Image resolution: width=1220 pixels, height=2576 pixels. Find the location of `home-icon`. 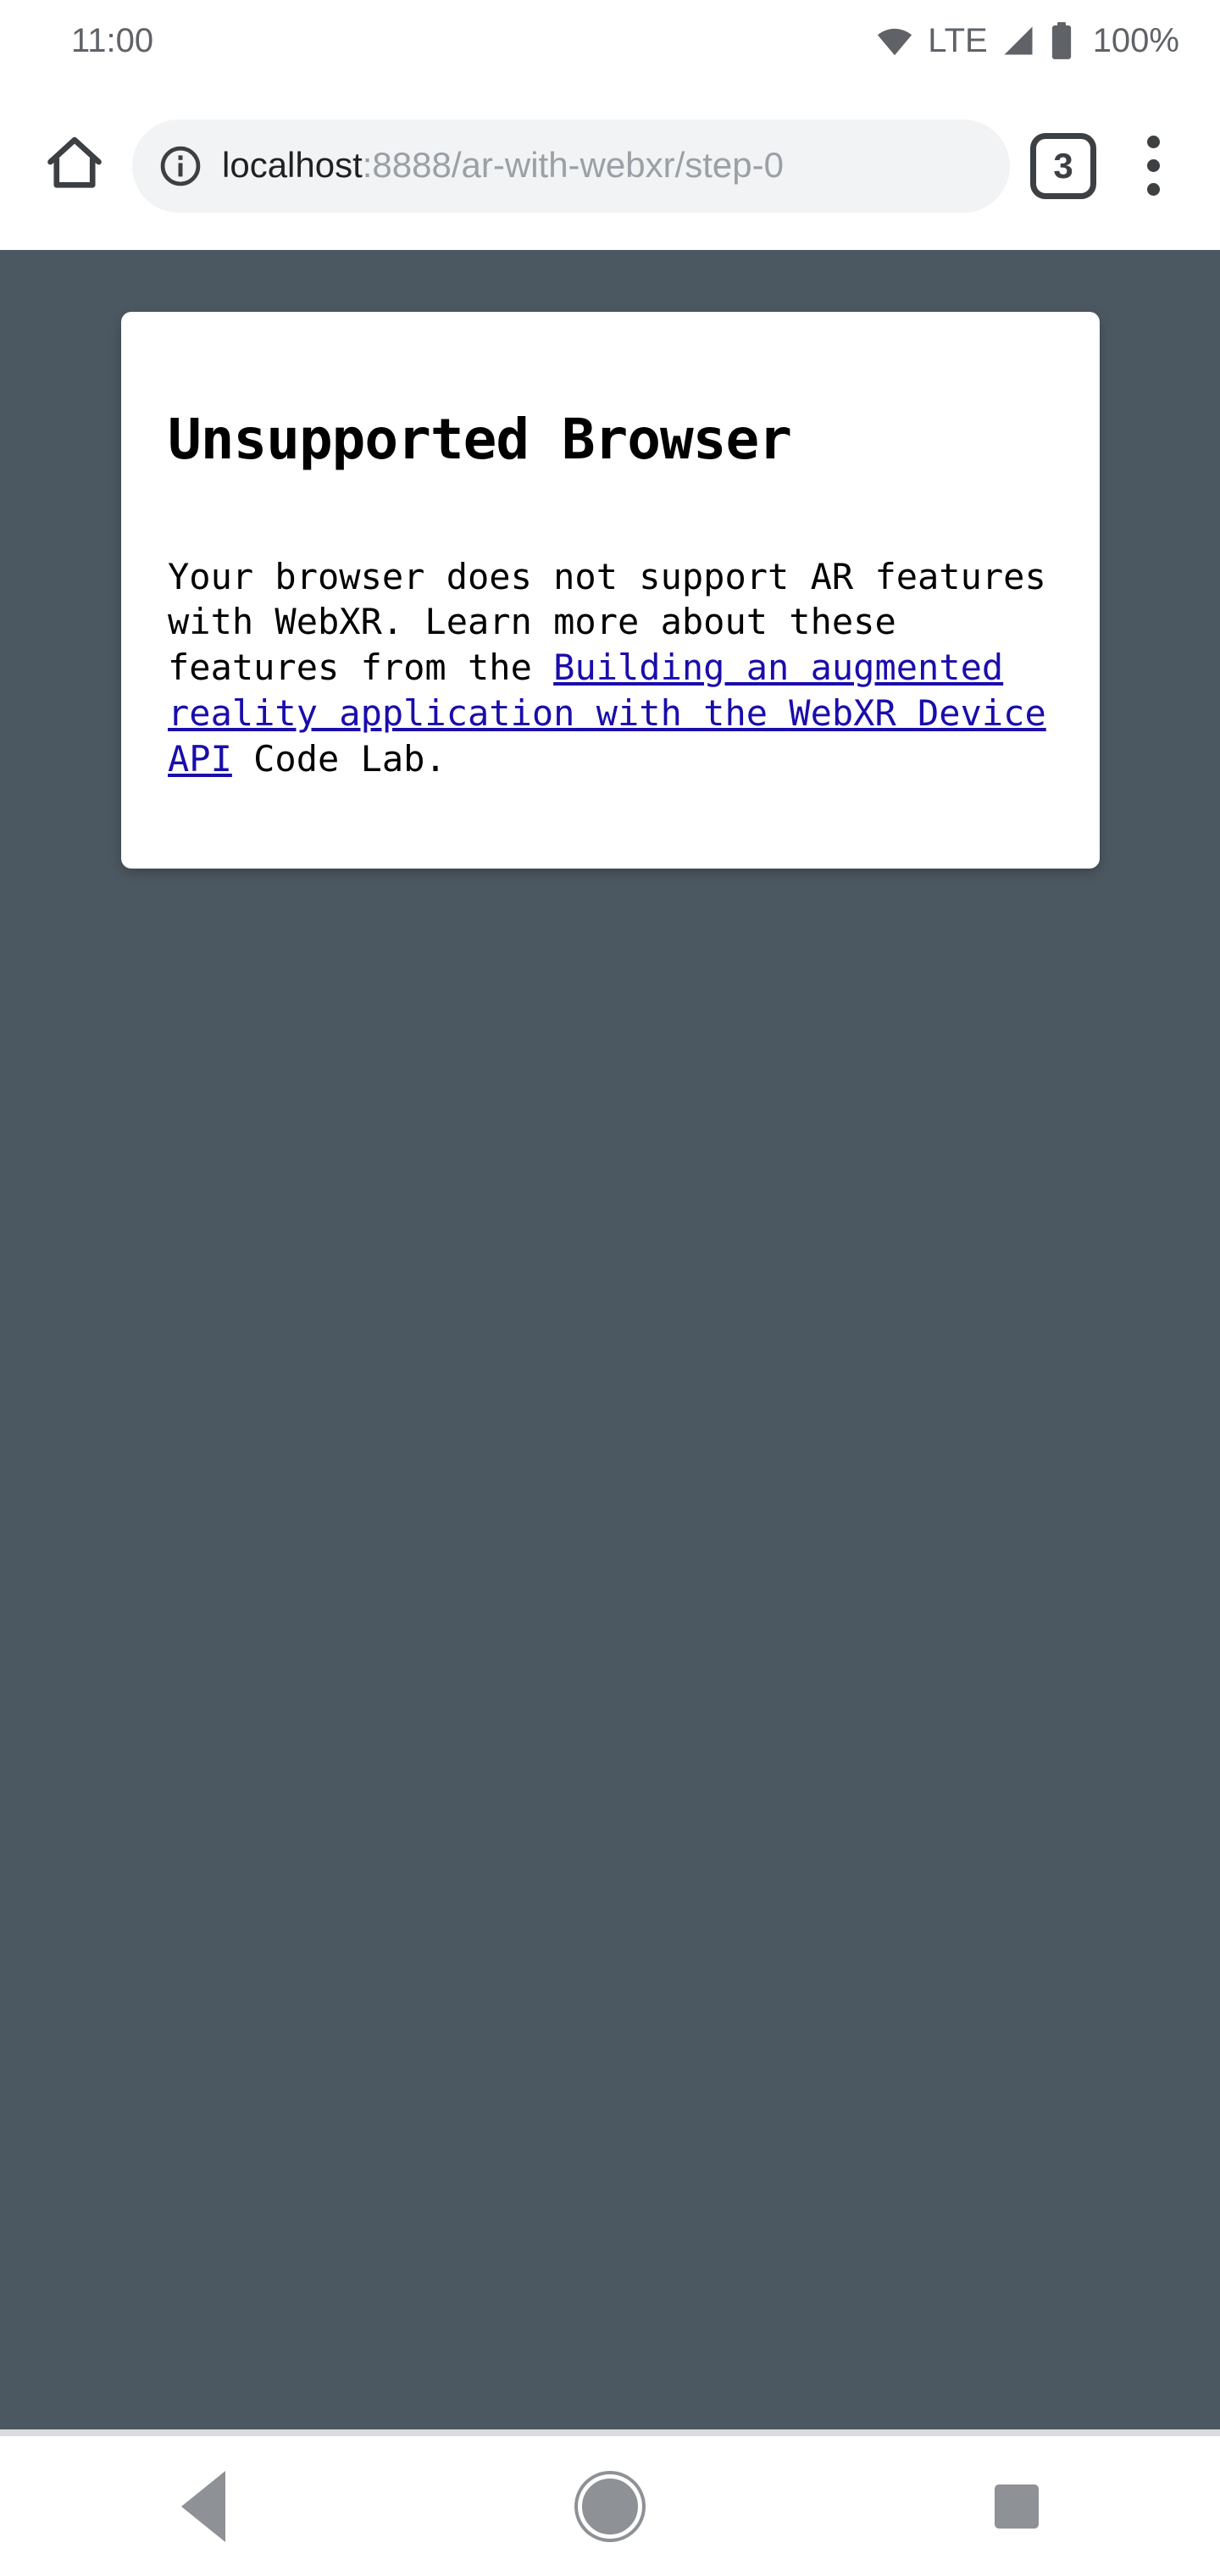

home-icon is located at coordinates (74, 165).